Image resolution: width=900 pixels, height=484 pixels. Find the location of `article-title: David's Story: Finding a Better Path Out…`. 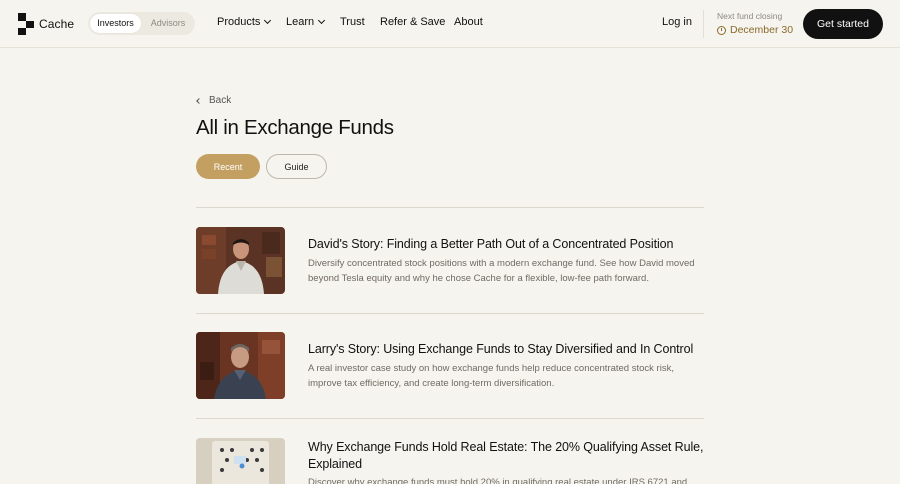

article-title: David's Story: Finding a Better Path Out… is located at coordinates (506, 244).